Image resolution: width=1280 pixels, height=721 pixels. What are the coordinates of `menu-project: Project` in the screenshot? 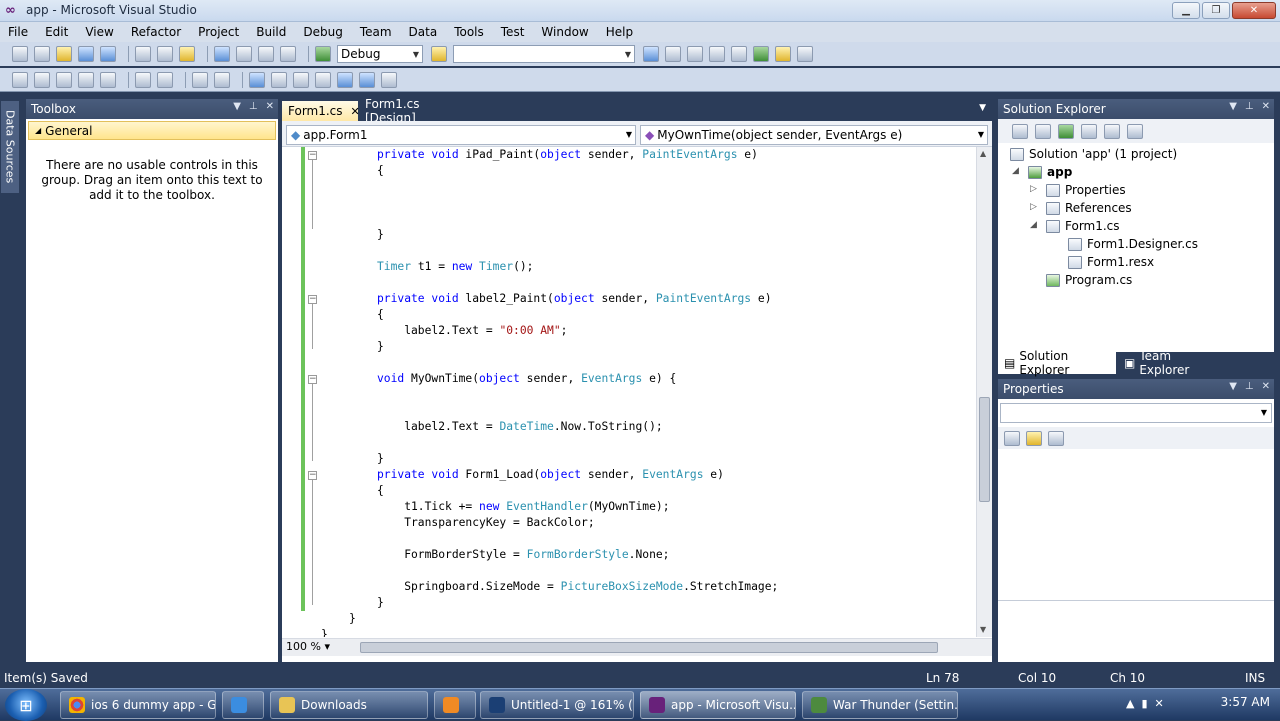 It's located at (218, 32).